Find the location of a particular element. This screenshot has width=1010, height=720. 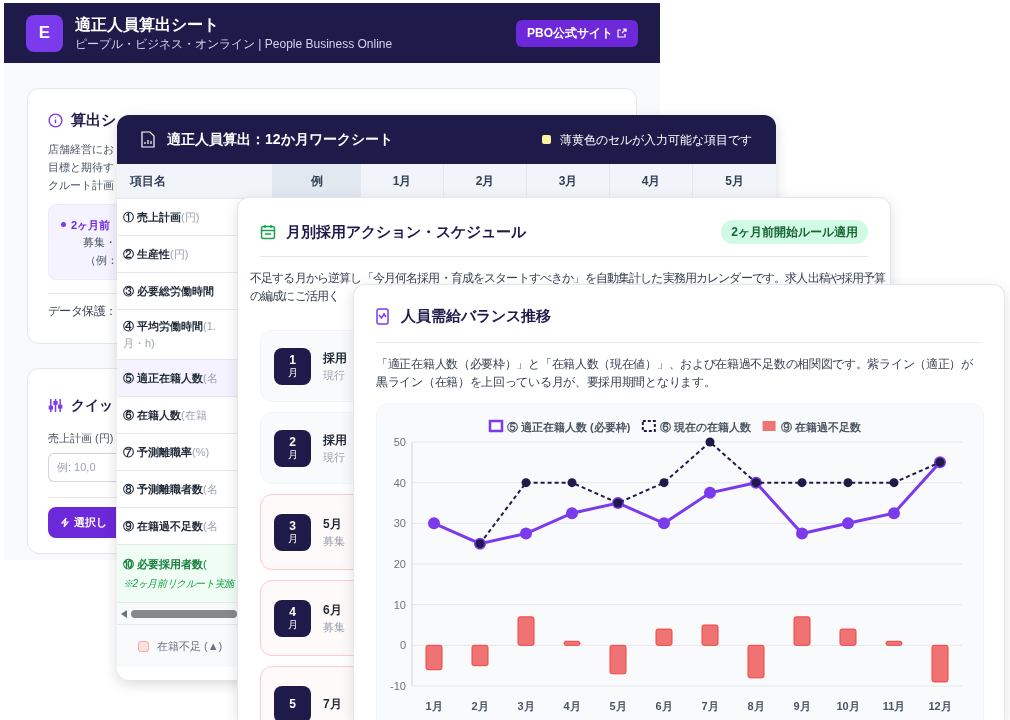

scrollbar-thumb is located at coordinates (184, 613).